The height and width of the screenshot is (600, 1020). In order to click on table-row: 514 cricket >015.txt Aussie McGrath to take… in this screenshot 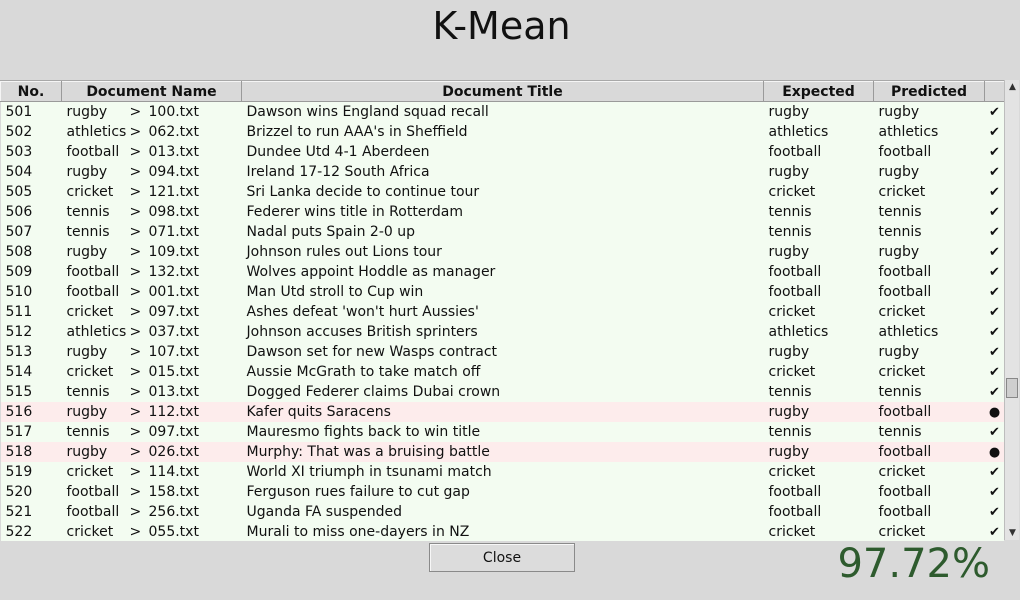, I will do `click(502, 372)`.